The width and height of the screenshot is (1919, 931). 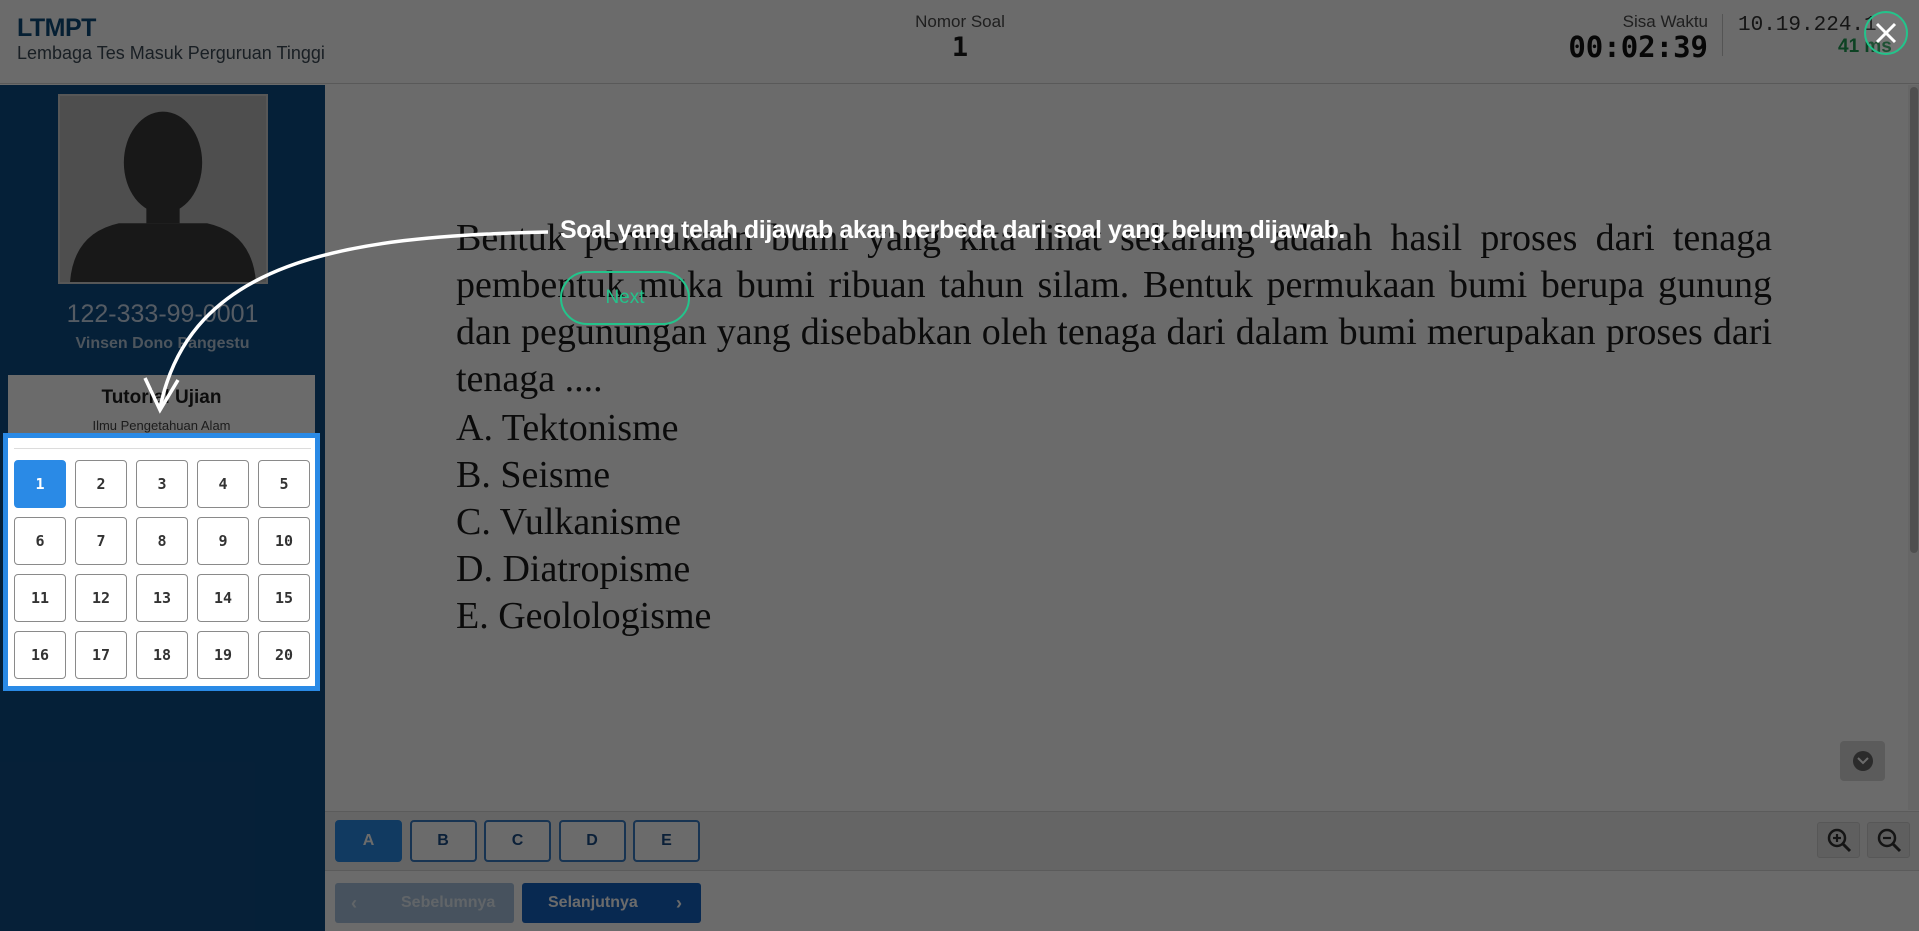 I want to click on question-button-16: 16, so click(x=40, y=655).